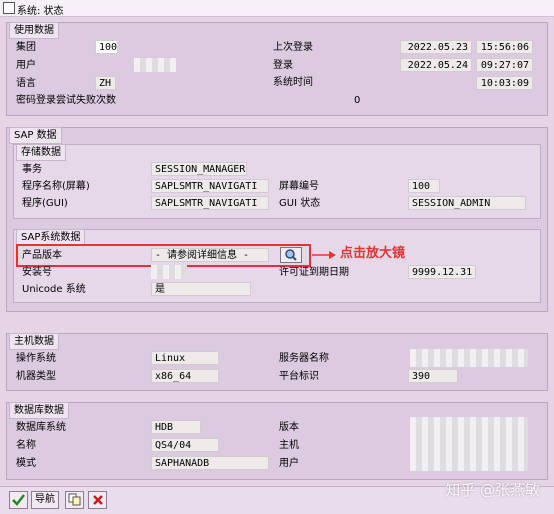 This screenshot has height=514, width=554. Describe the element at coordinates (36, 376) in the screenshot. I see `machine-type-label: 机器类型` at that location.